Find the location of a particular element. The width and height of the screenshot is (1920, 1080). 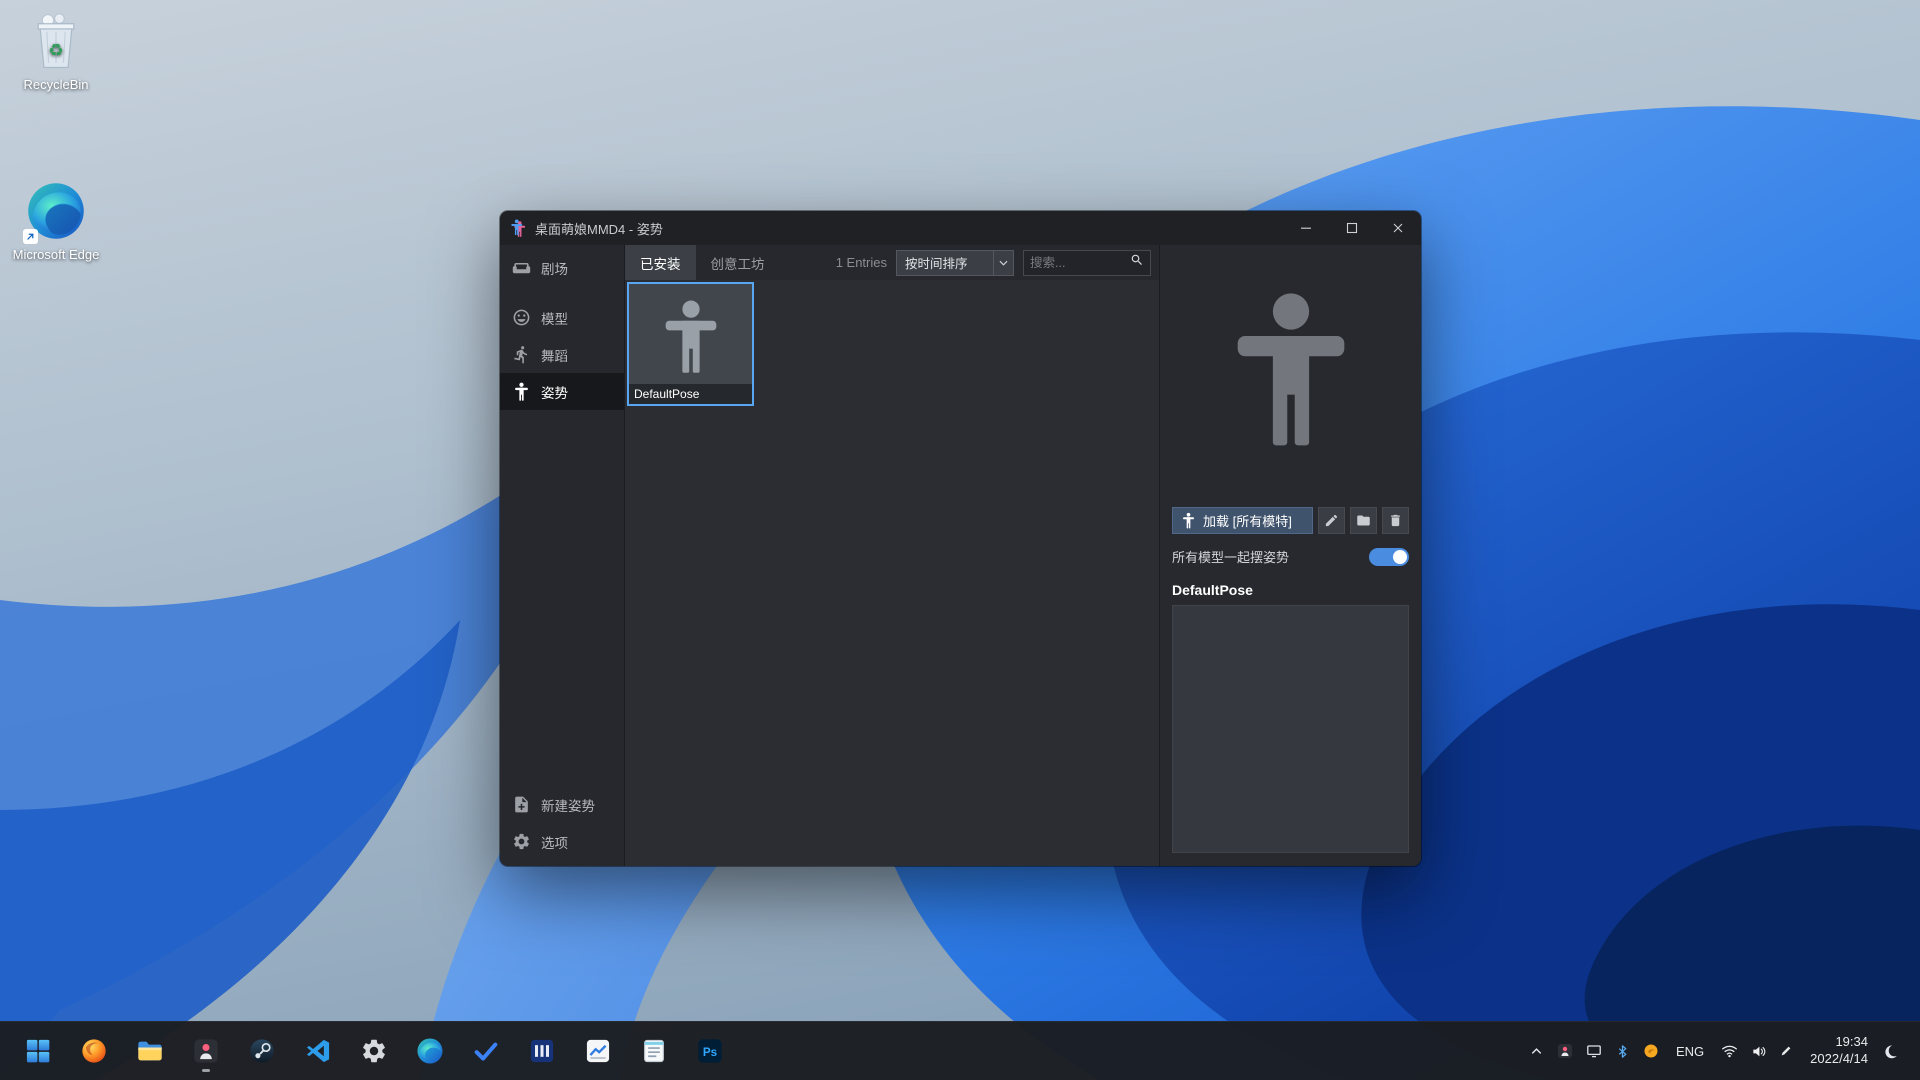

tab-label: 已安装 is located at coordinates (660, 264).